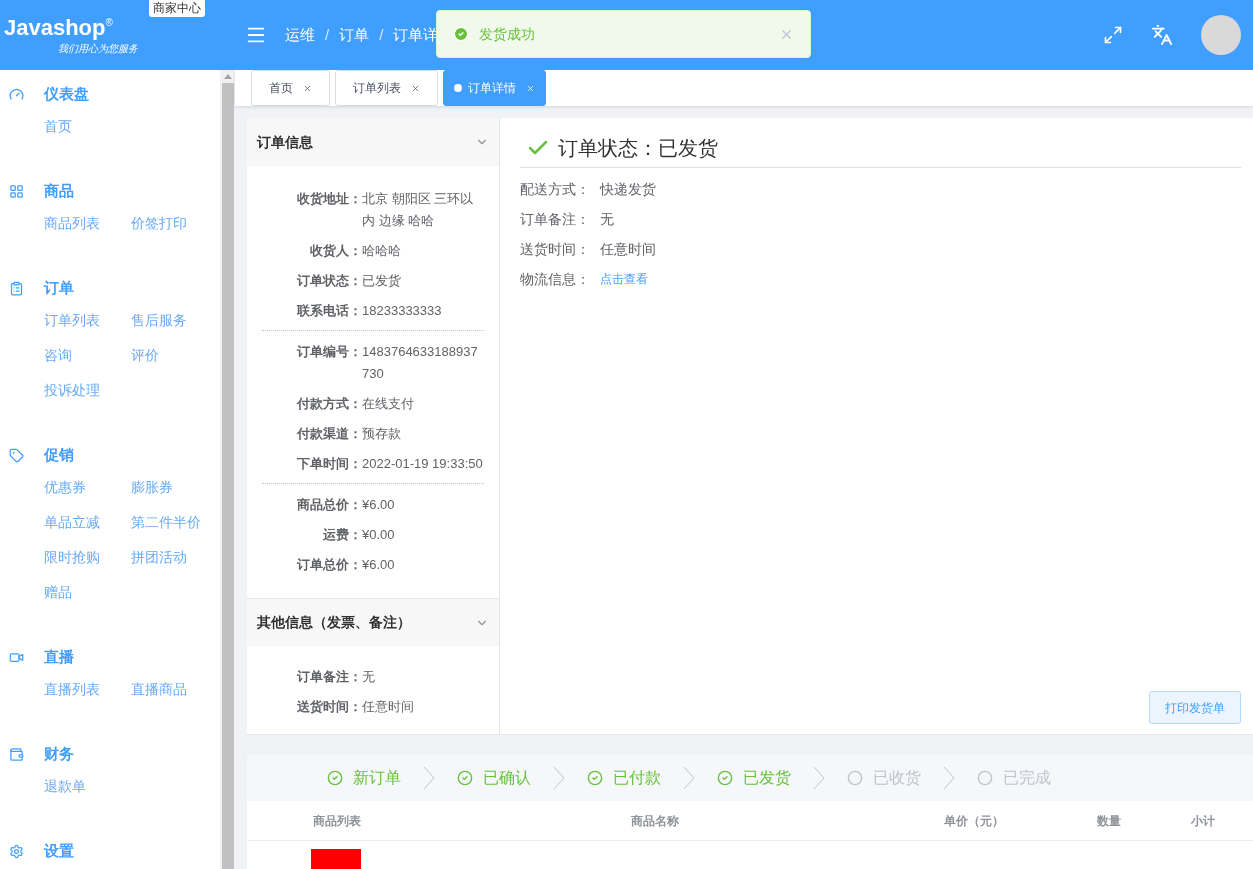  What do you see at coordinates (175, 522) in the screenshot?
I see `menu-item: 第二件半价` at bounding box center [175, 522].